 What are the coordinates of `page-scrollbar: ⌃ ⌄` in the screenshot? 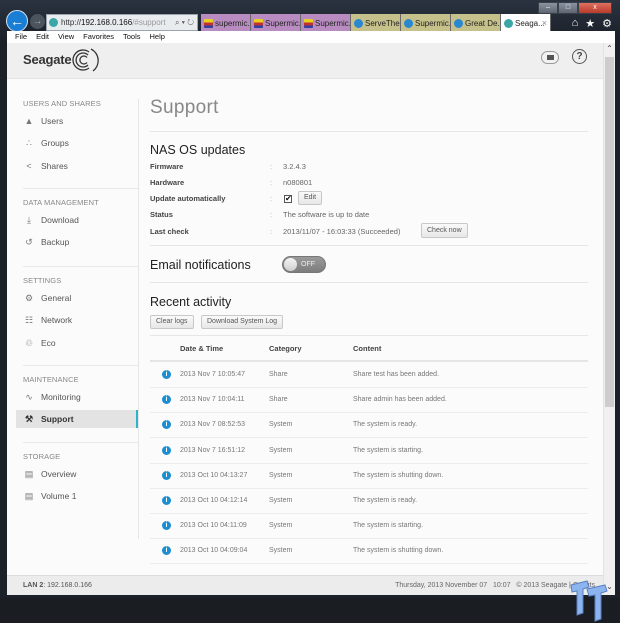 It's located at (609, 319).